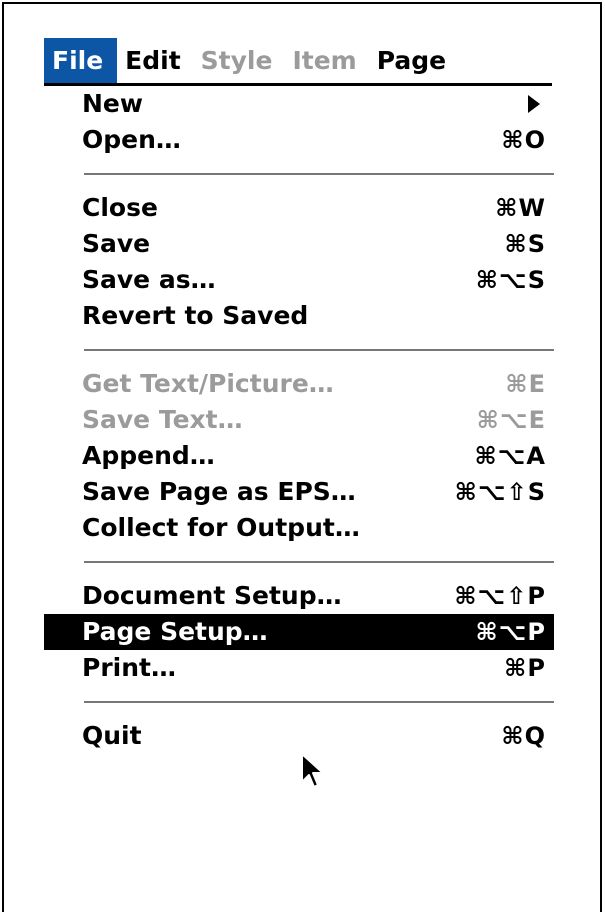 This screenshot has height=912, width=605. Describe the element at coordinates (523, 140) in the screenshot. I see `shortcut-label: ⌘O` at that location.